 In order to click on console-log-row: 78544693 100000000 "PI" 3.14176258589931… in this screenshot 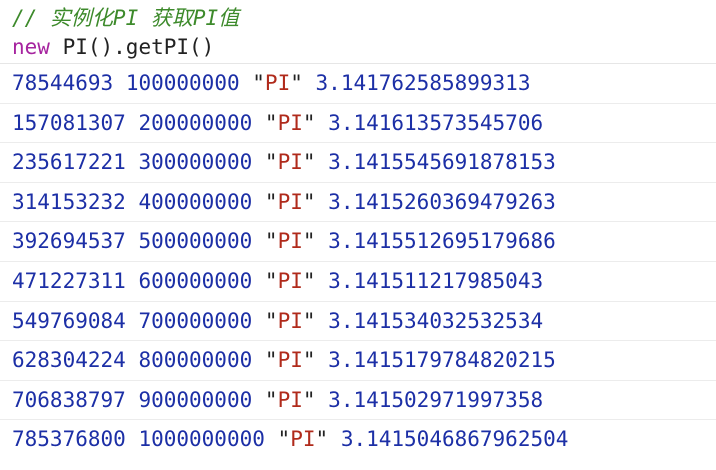, I will do `click(358, 84)`.